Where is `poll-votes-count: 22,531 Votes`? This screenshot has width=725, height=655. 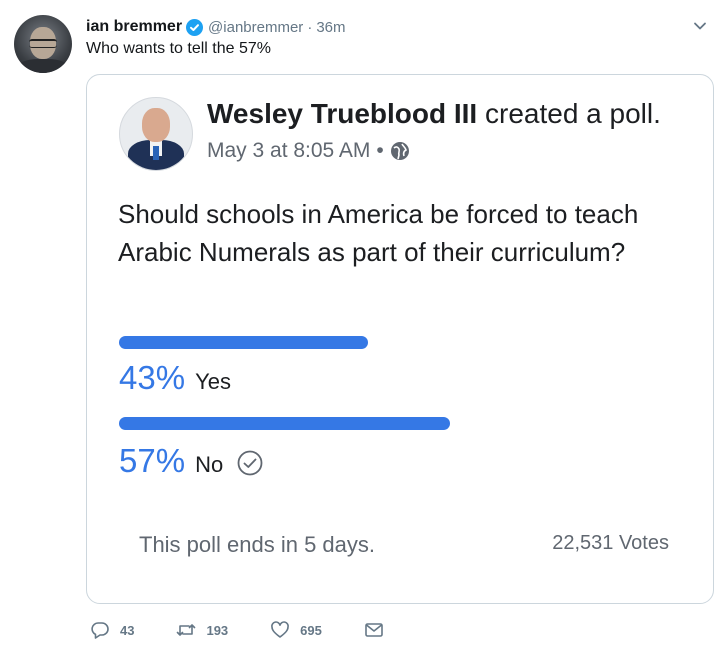 poll-votes-count: 22,531 Votes is located at coordinates (610, 543).